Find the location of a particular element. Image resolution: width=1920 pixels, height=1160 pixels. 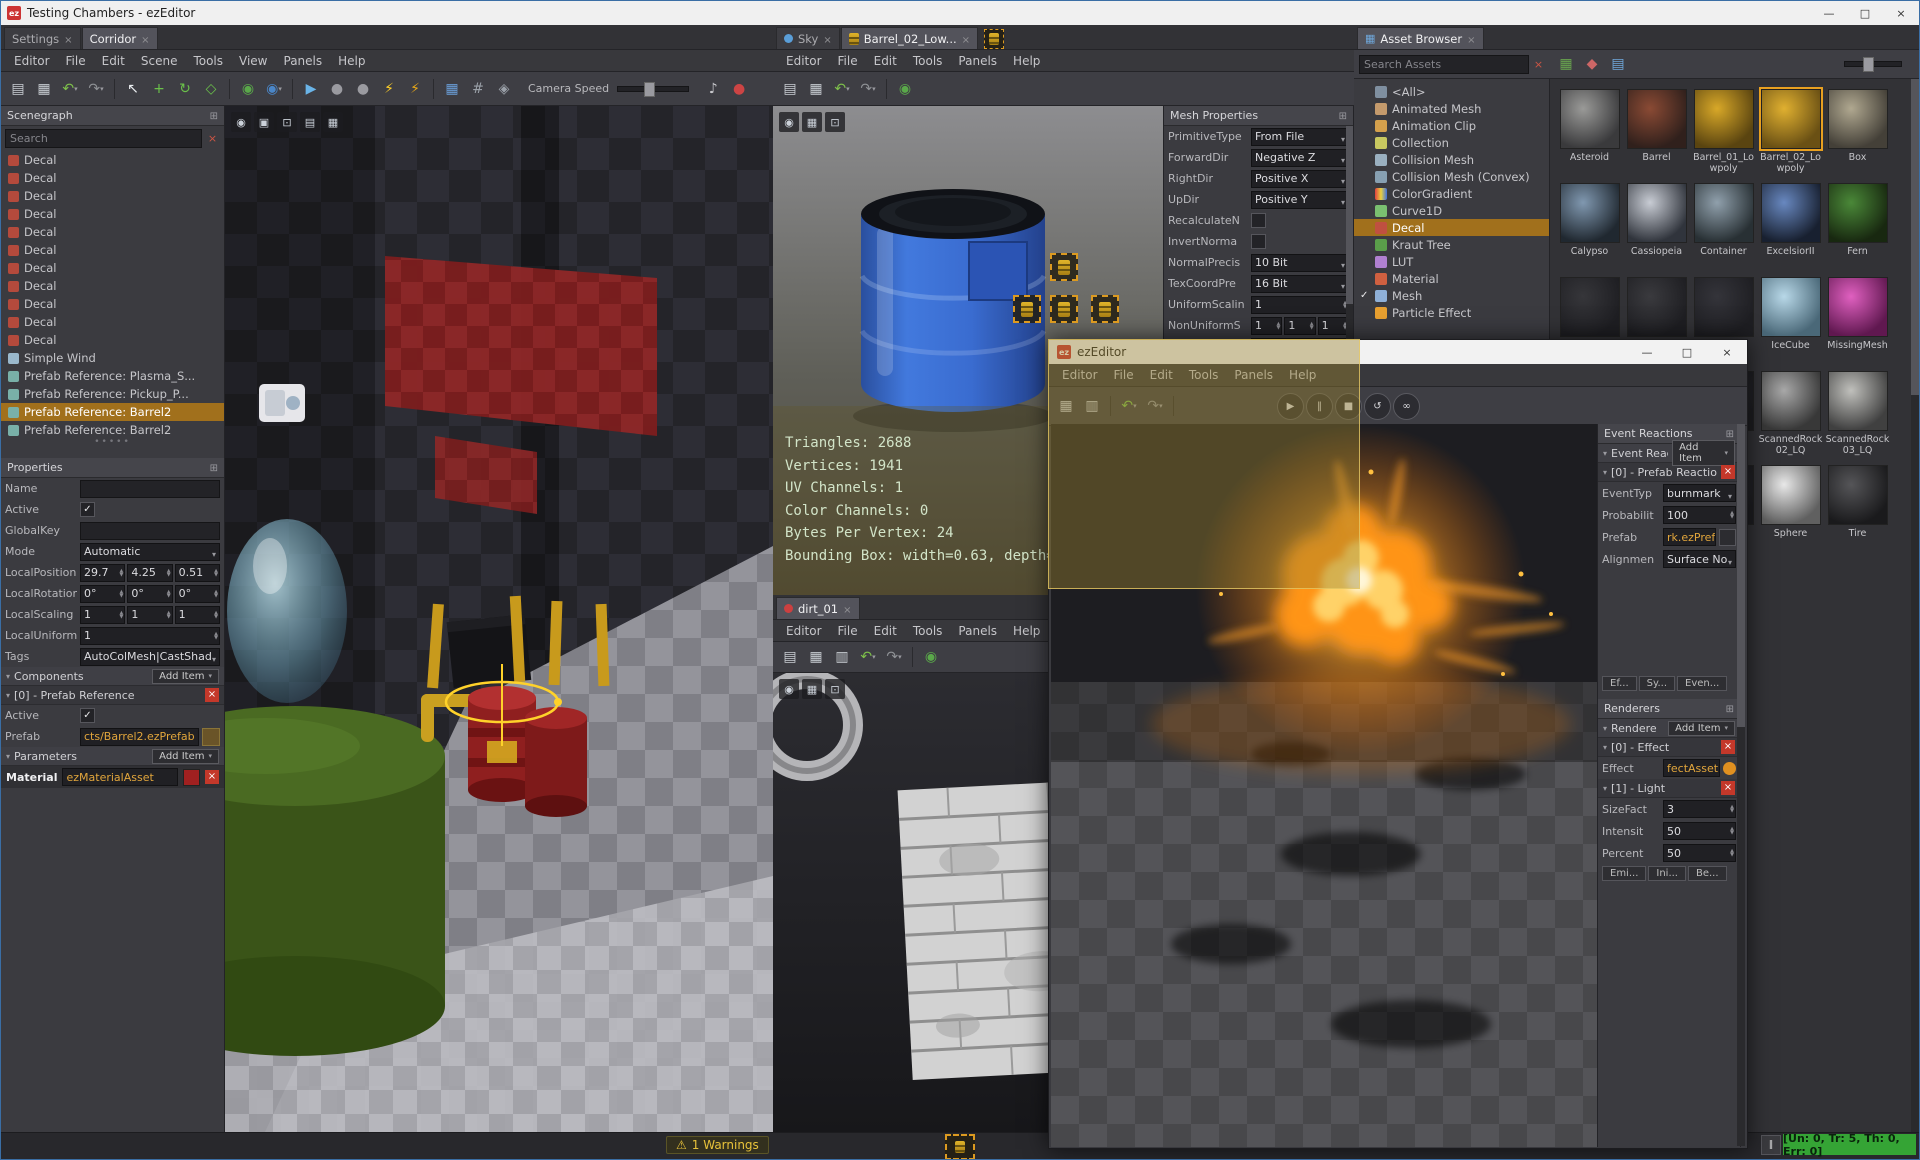

asset-item: Calypso is located at coordinates (1589, 228).